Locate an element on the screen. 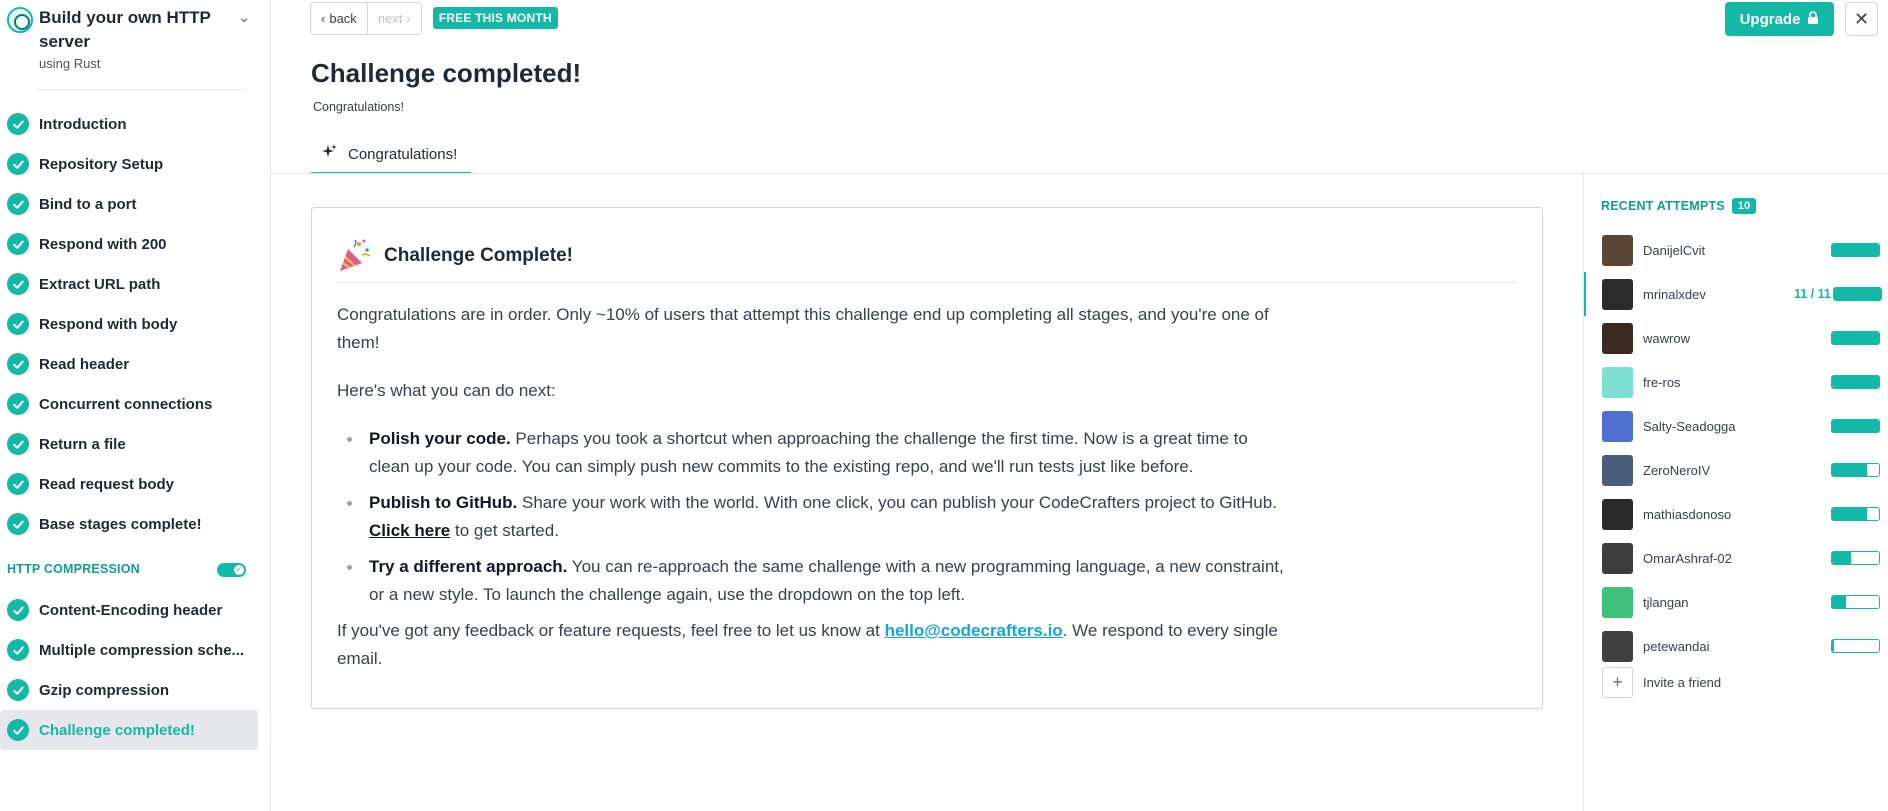  recent-attempts-title: RECENT ATTEMPTS is located at coordinates (1663, 206).